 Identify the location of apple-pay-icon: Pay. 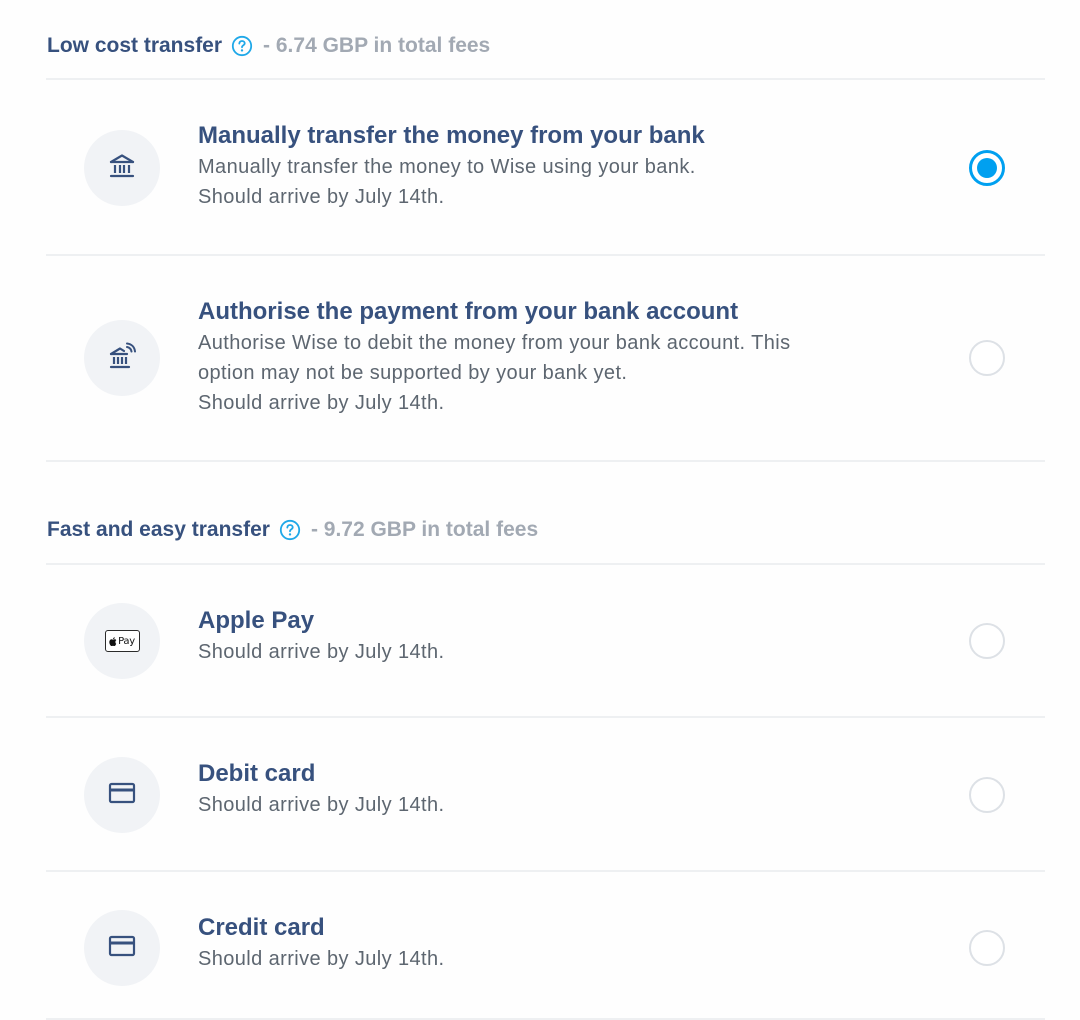
(122, 641).